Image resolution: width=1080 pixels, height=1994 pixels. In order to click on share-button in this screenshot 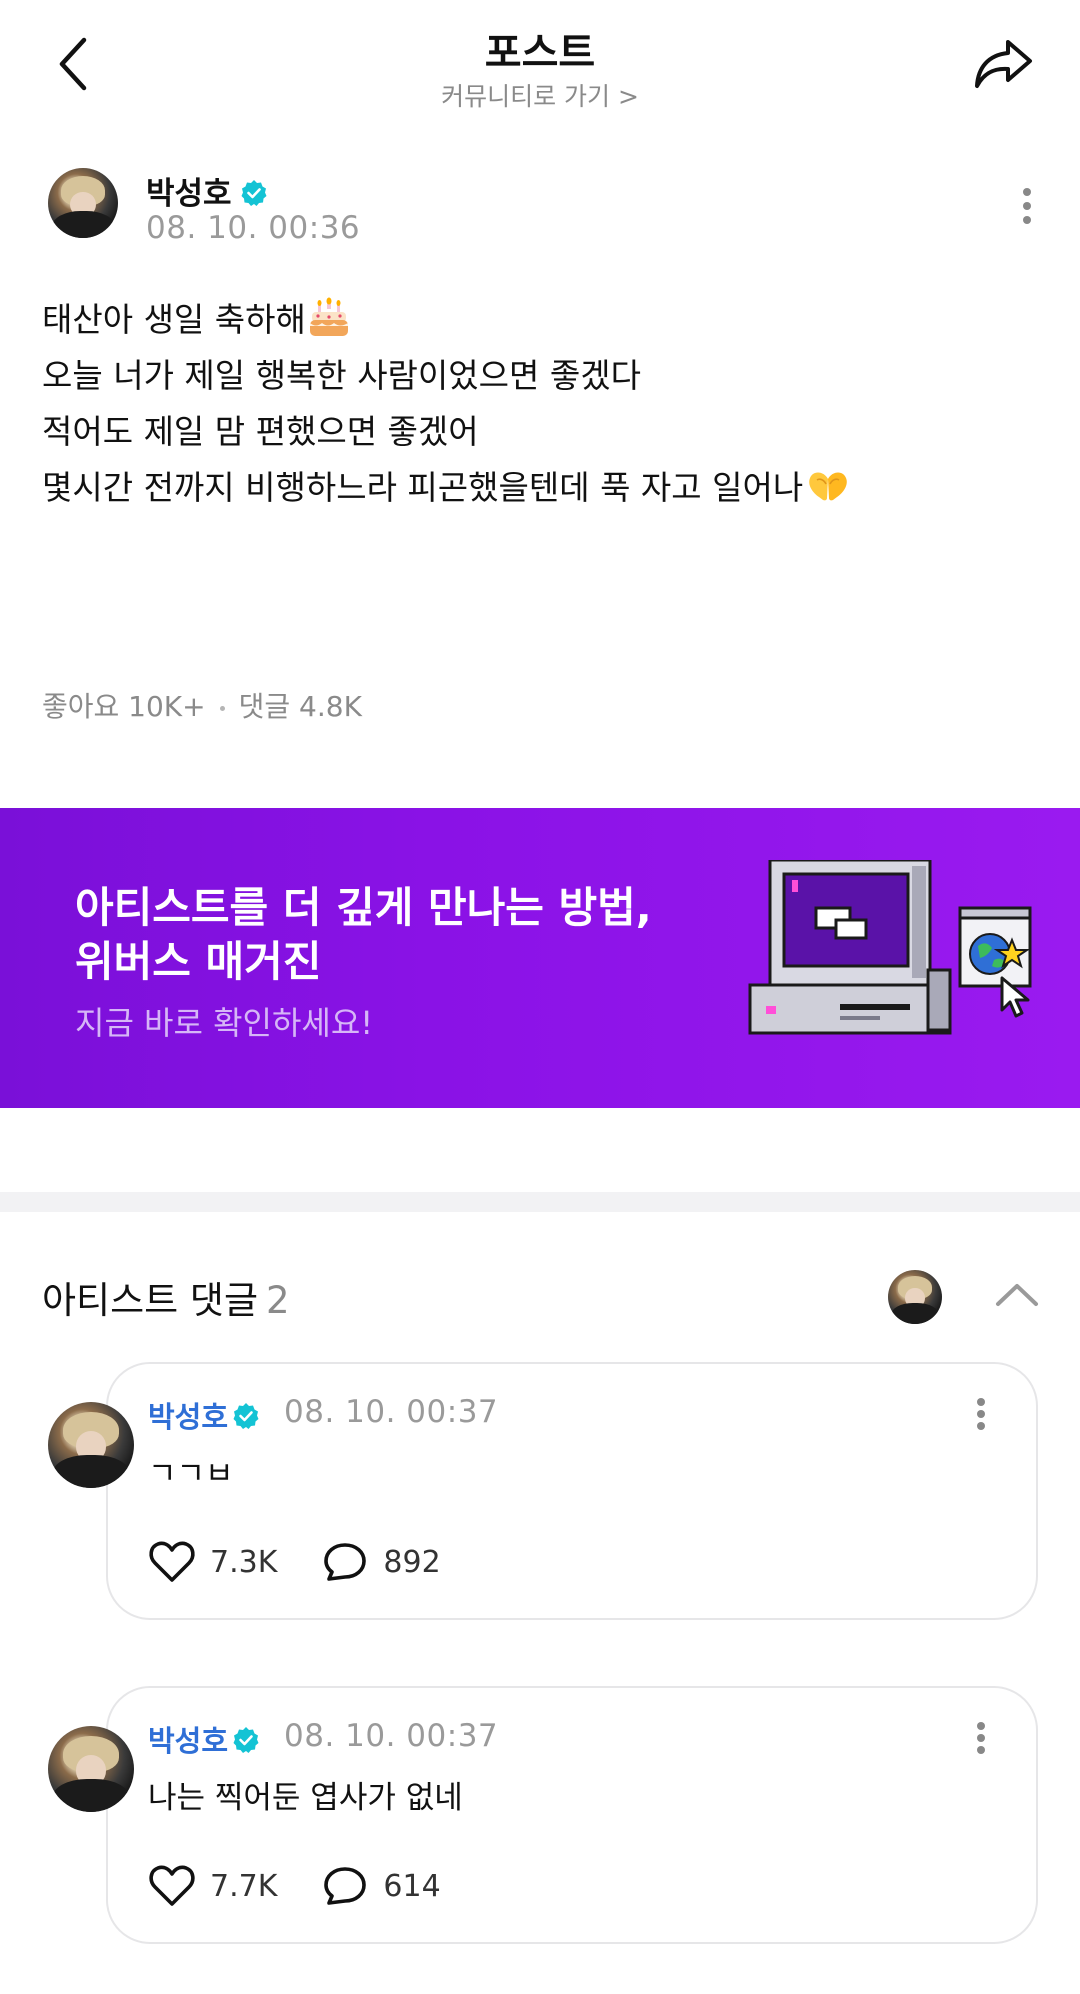, I will do `click(1003, 64)`.